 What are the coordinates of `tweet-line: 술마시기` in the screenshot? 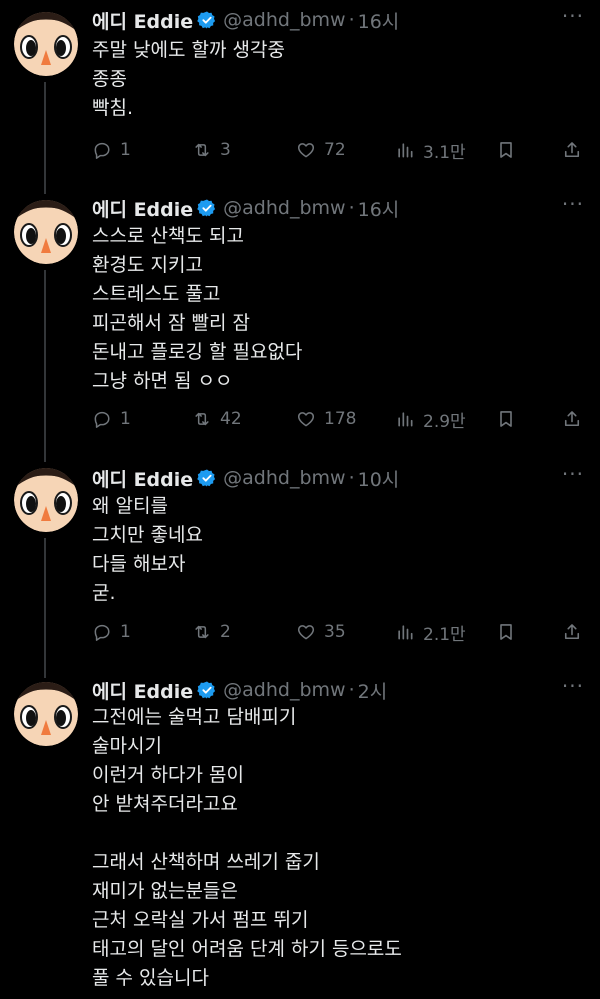 It's located at (127, 746).